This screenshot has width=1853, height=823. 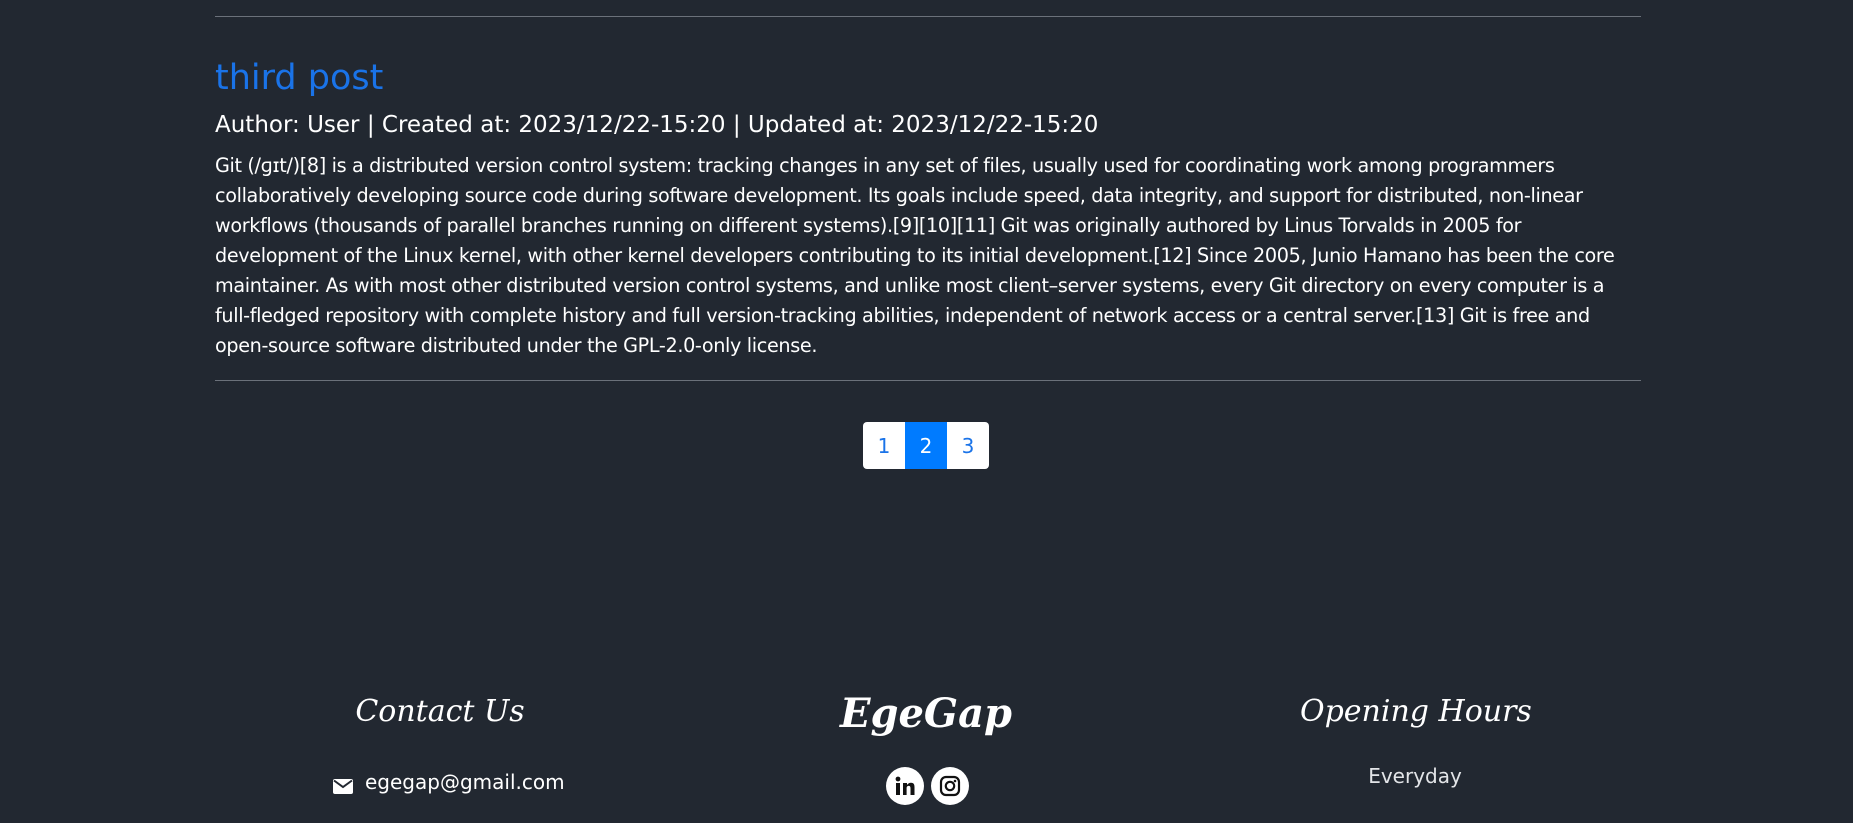 I want to click on social-links, so click(x=927, y=786).